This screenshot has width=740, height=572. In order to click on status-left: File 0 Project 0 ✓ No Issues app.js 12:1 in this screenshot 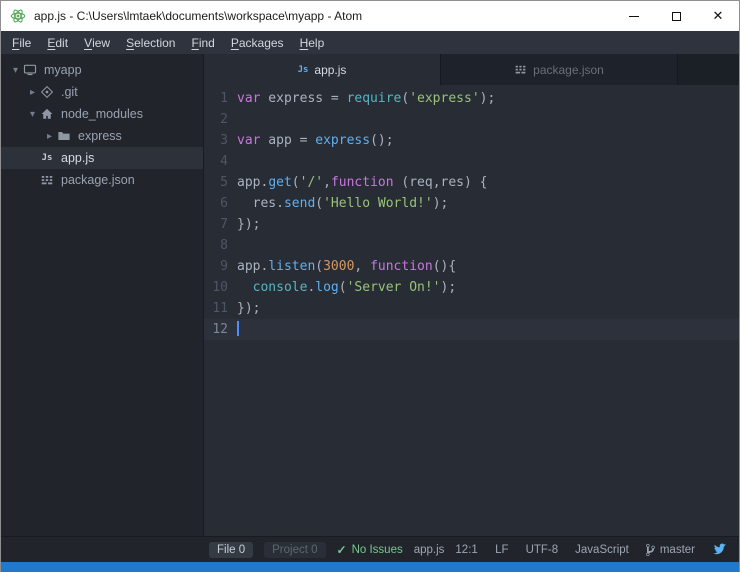, I will do `click(352, 549)`.